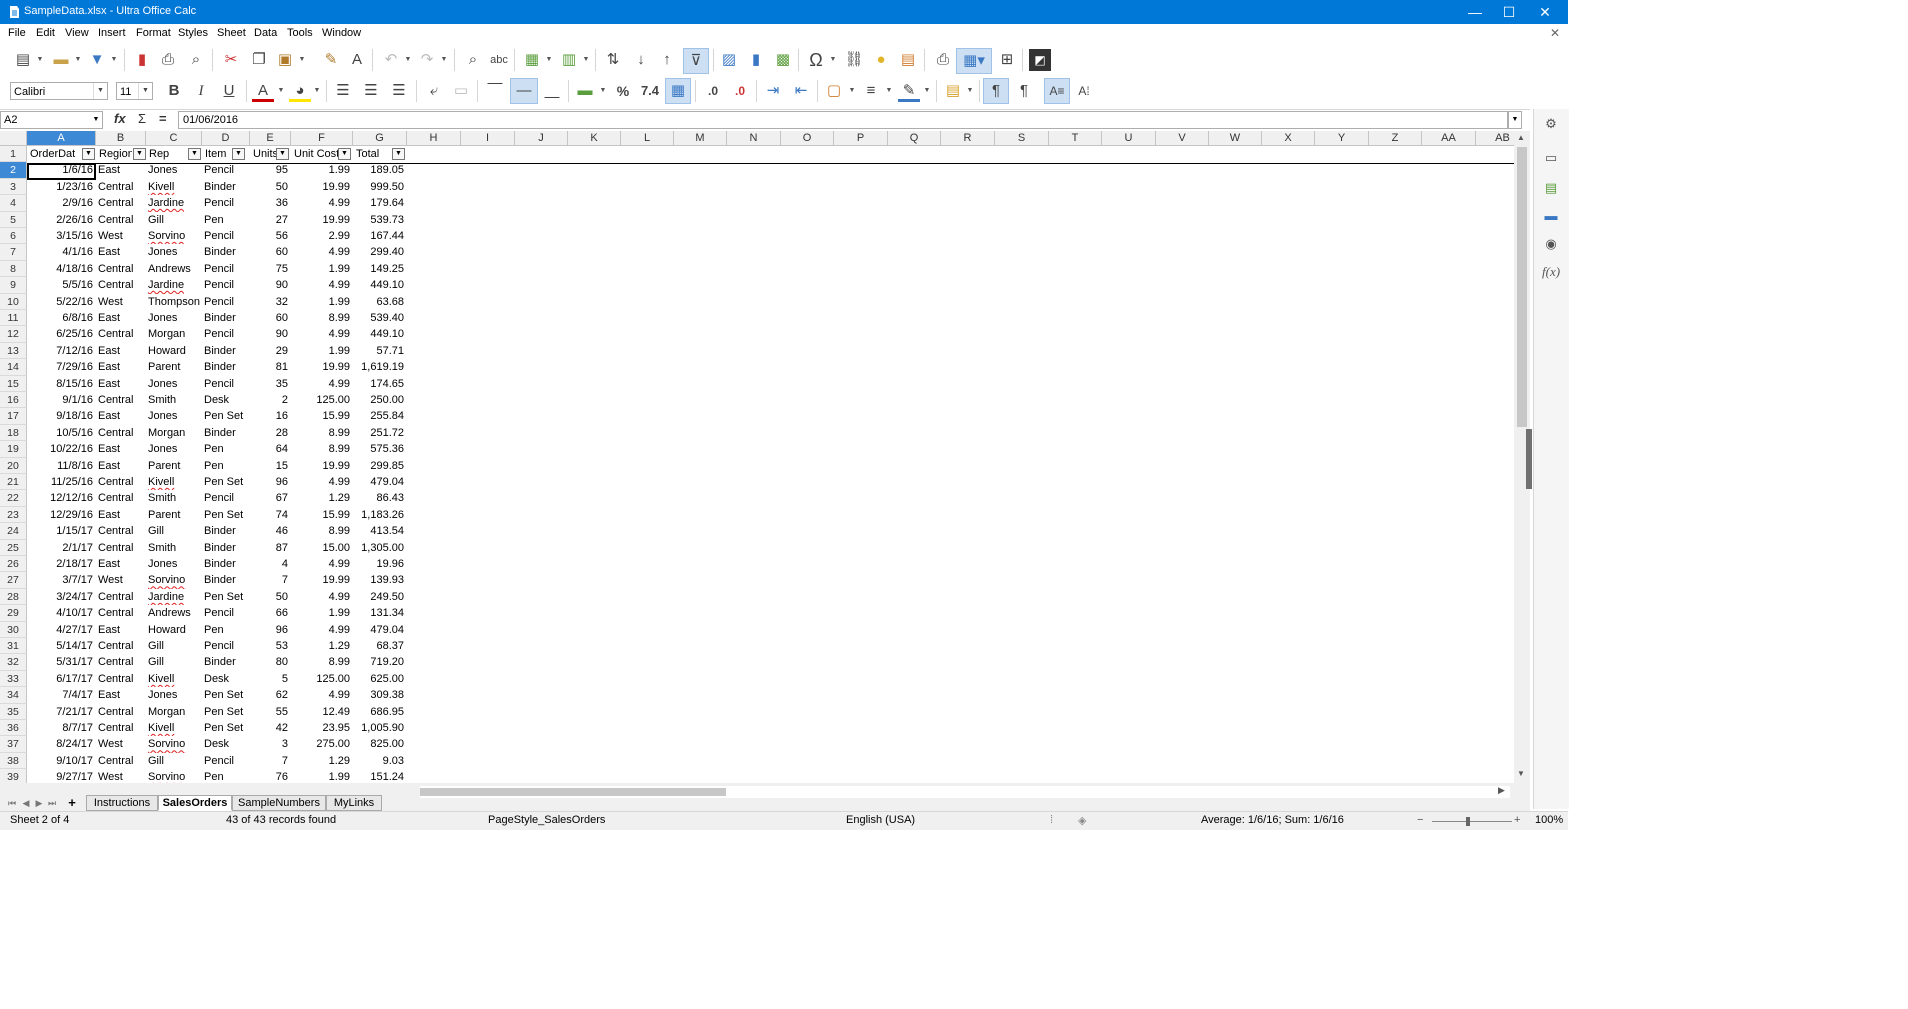 This screenshot has height=1009, width=1908. I want to click on column-header: A, so click(61, 138).